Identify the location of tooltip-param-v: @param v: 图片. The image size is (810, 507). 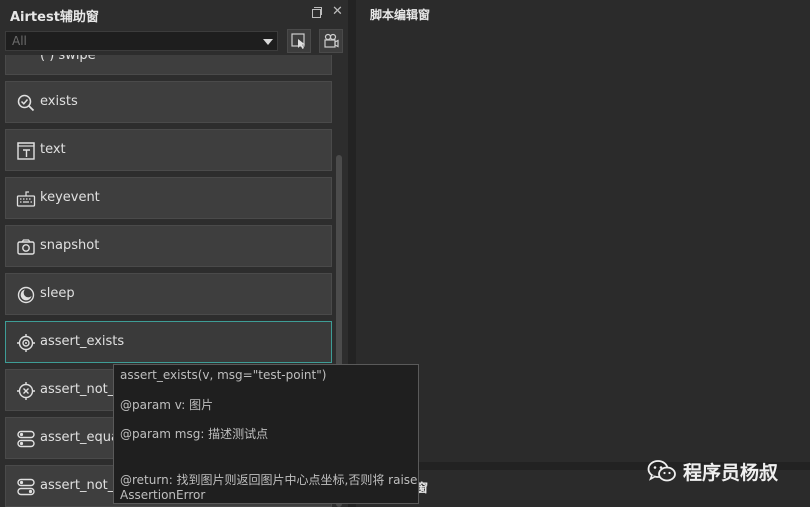
(167, 405).